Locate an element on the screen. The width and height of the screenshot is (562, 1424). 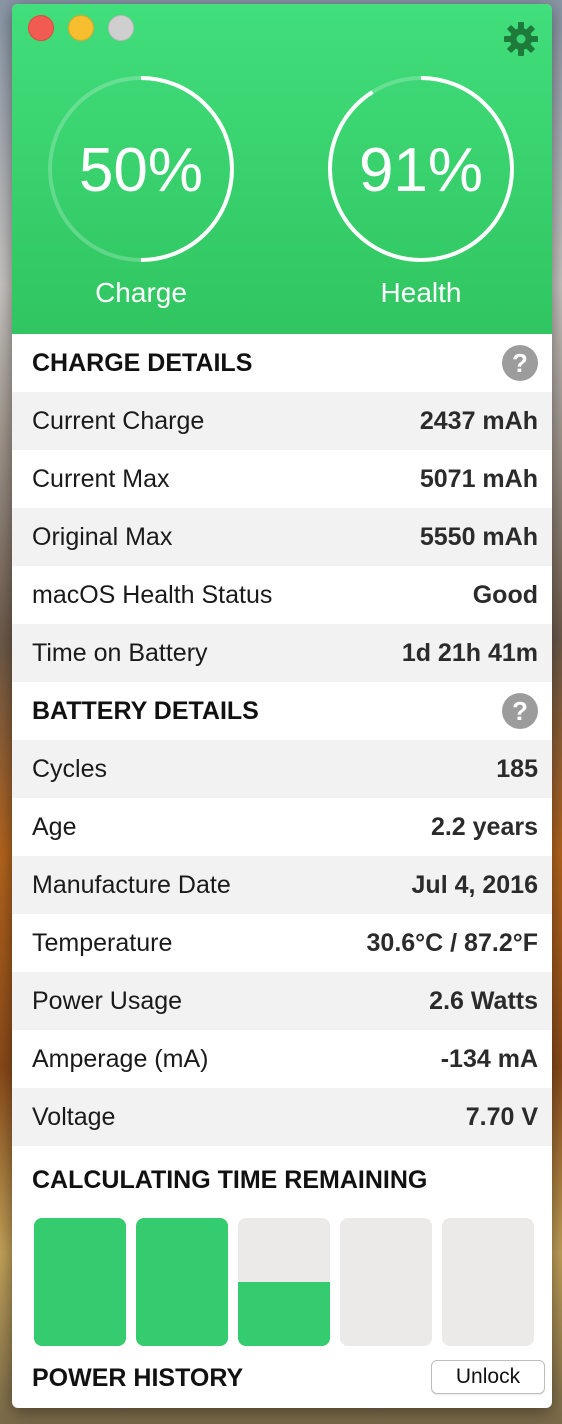
battery-details-header: BATTERY DETAILS ? is located at coordinates (282, 711).